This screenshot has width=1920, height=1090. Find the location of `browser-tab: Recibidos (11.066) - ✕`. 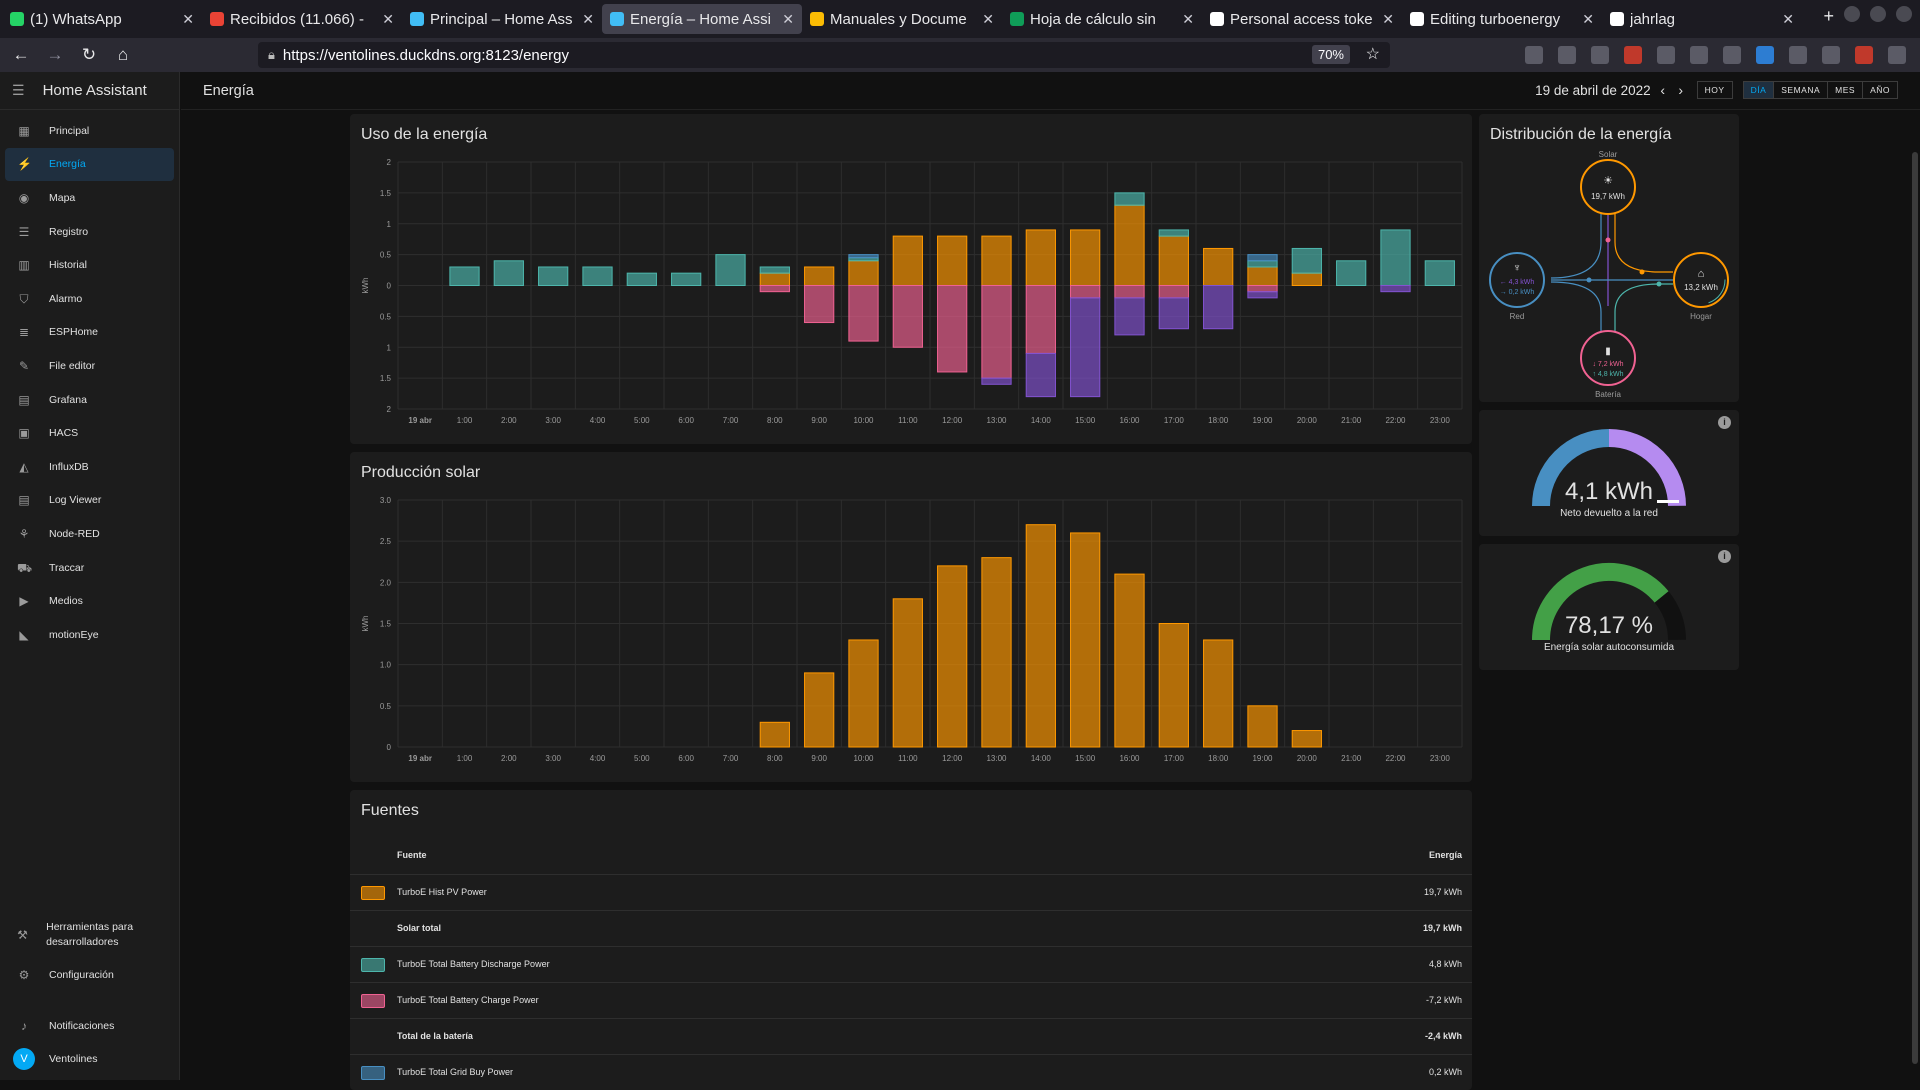

browser-tab: Recibidos (11.066) - ✕ is located at coordinates (302, 19).